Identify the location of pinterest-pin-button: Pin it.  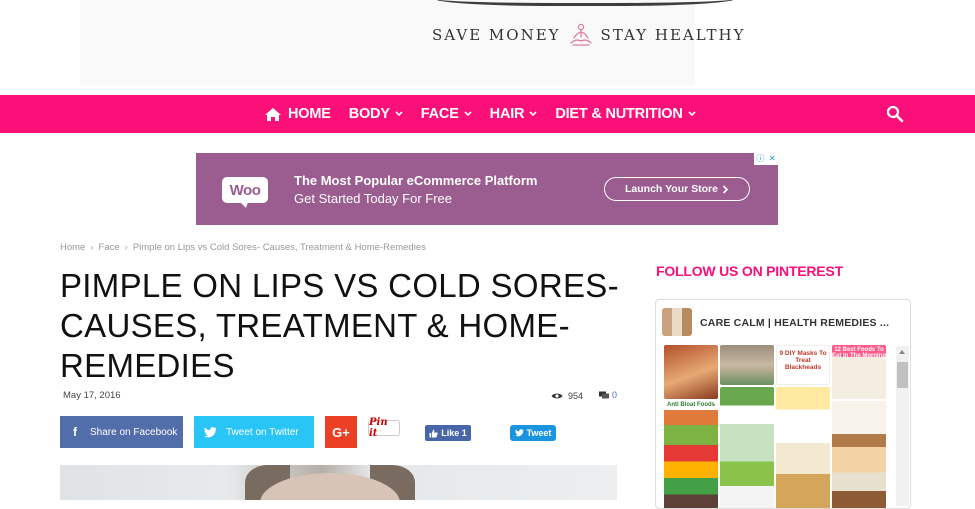
(384, 428).